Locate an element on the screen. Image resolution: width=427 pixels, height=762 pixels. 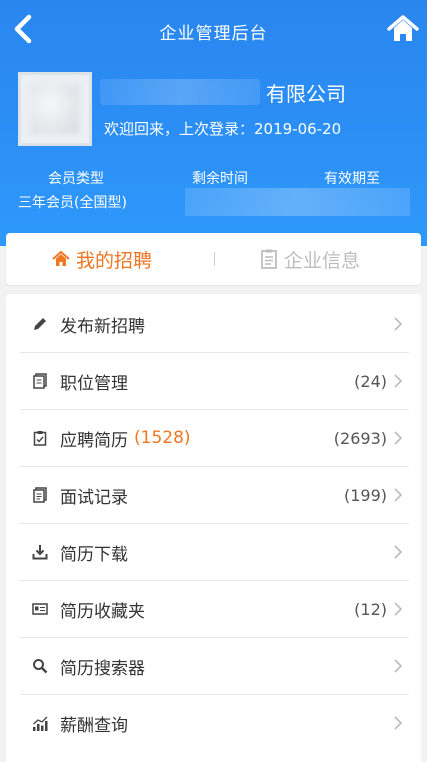
company-logo is located at coordinates (55, 109).